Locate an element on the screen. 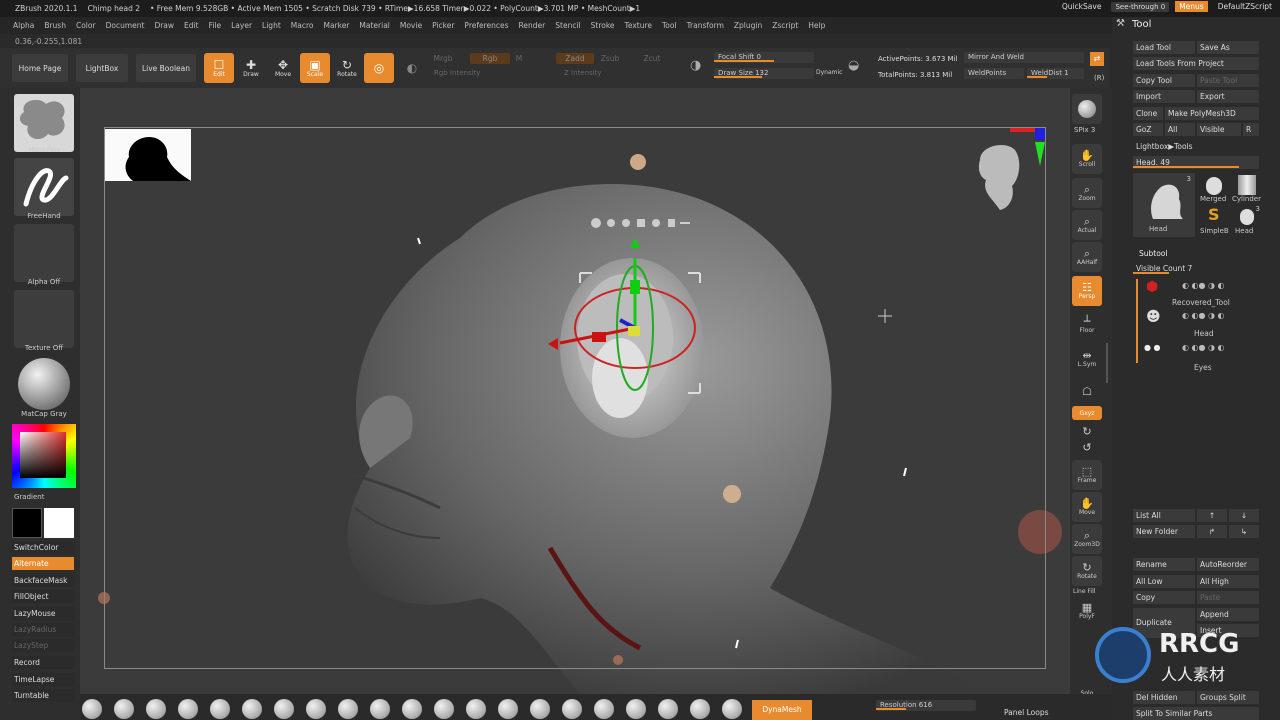 This screenshot has width=1280, height=720. menu-zplugin: Zplugin is located at coordinates (748, 25).